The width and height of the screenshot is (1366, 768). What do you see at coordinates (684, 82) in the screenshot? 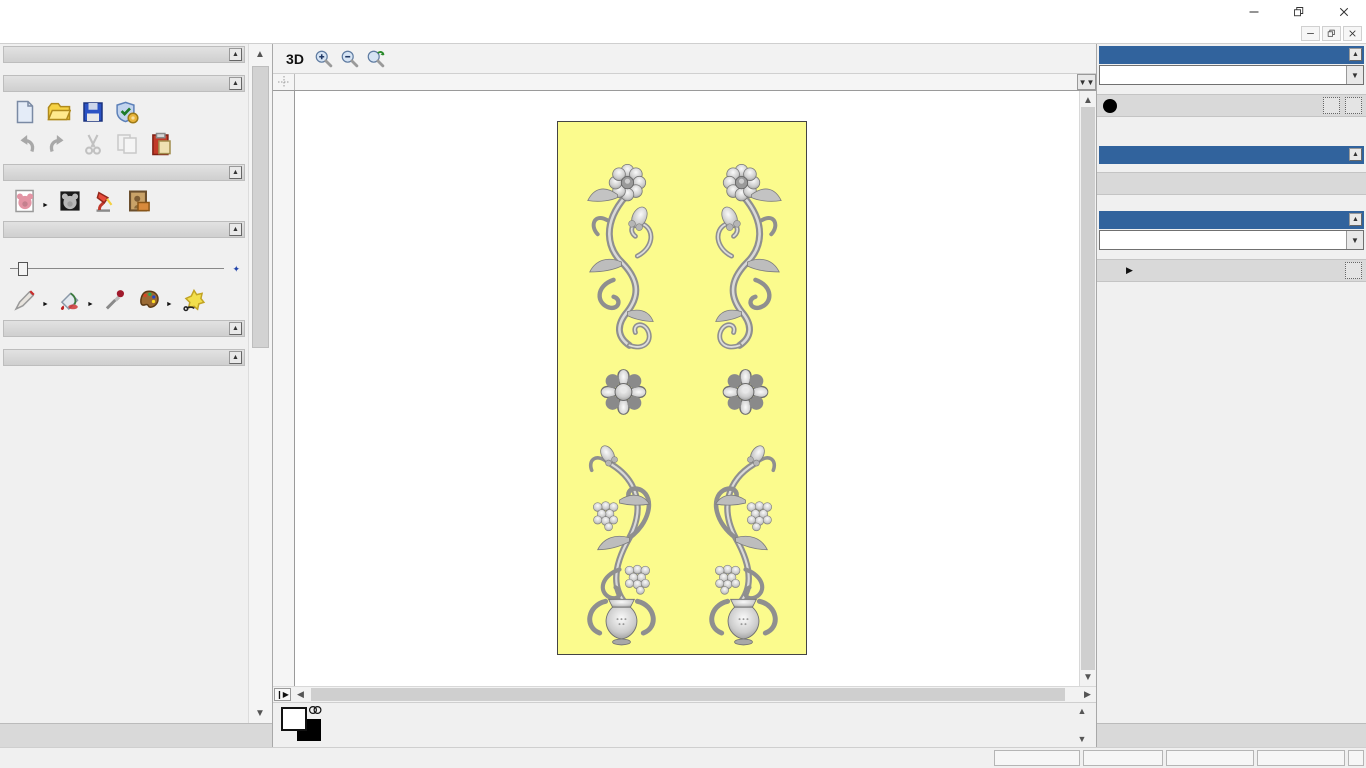
I see `ruler-row: ▼▼` at bounding box center [684, 82].